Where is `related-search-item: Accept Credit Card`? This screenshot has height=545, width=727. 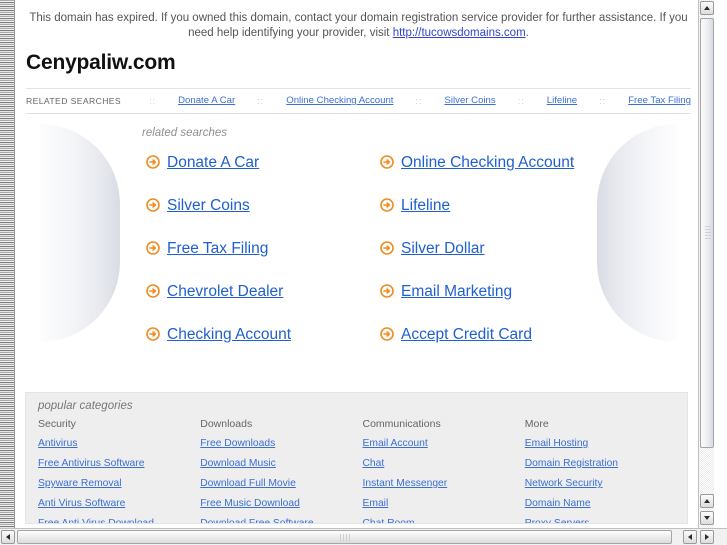 related-search-item: Accept Credit Card is located at coordinates (489, 343).